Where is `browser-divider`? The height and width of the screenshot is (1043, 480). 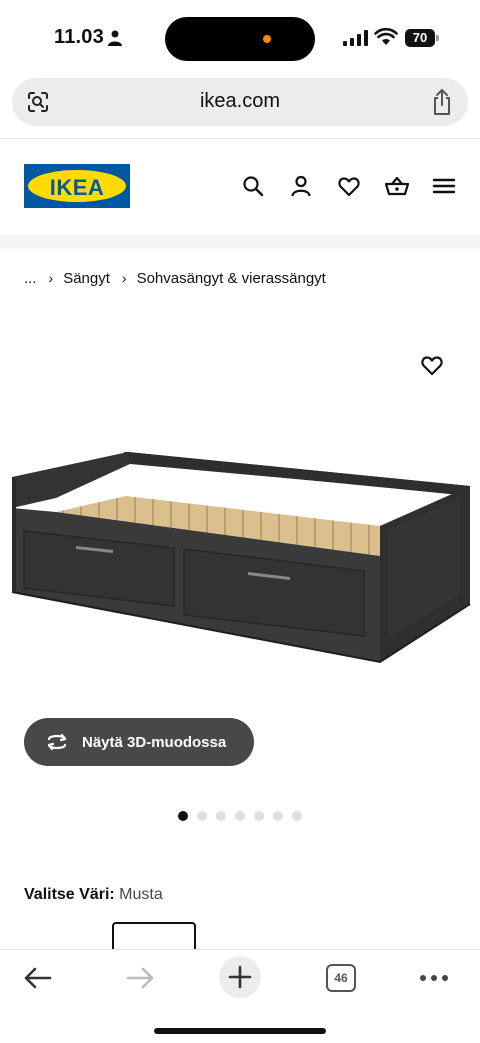 browser-divider is located at coordinates (240, 138).